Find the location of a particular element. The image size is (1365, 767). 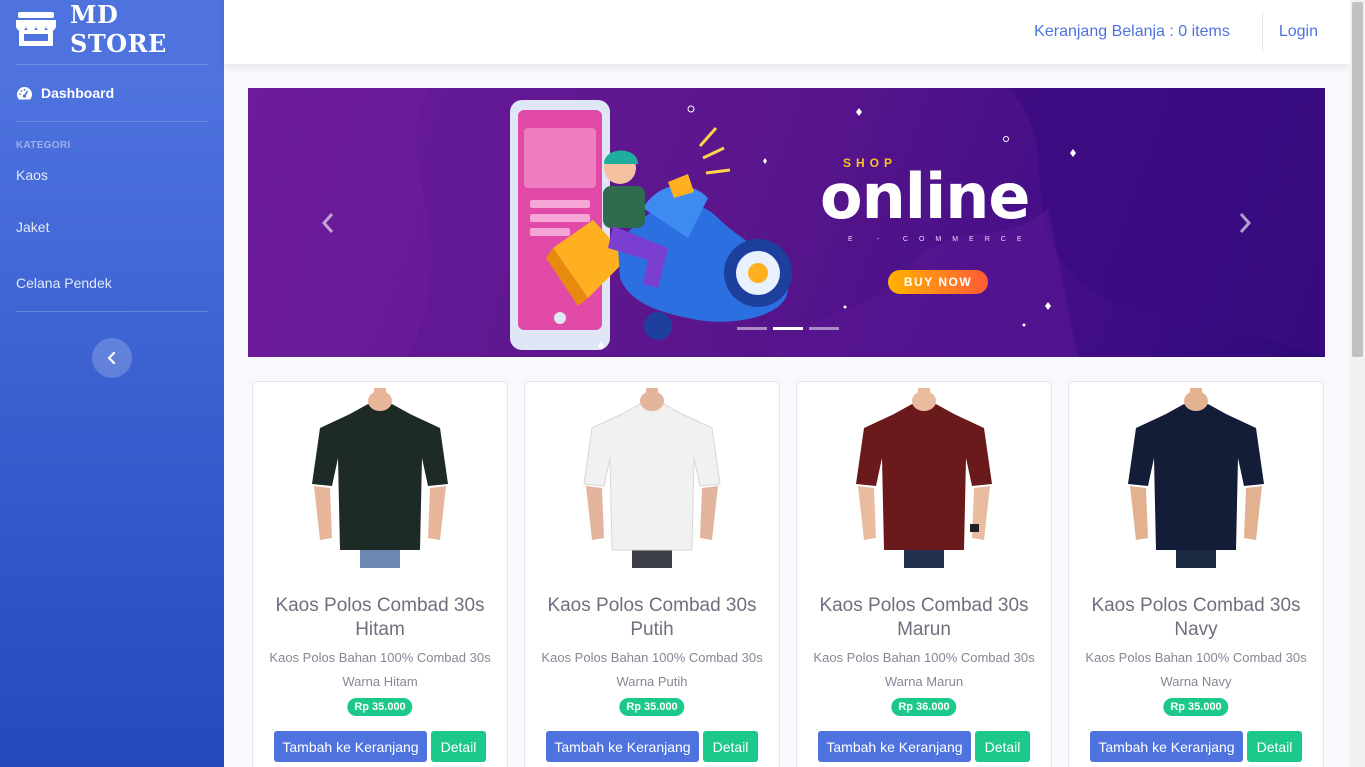

store-icon is located at coordinates (36, 29).